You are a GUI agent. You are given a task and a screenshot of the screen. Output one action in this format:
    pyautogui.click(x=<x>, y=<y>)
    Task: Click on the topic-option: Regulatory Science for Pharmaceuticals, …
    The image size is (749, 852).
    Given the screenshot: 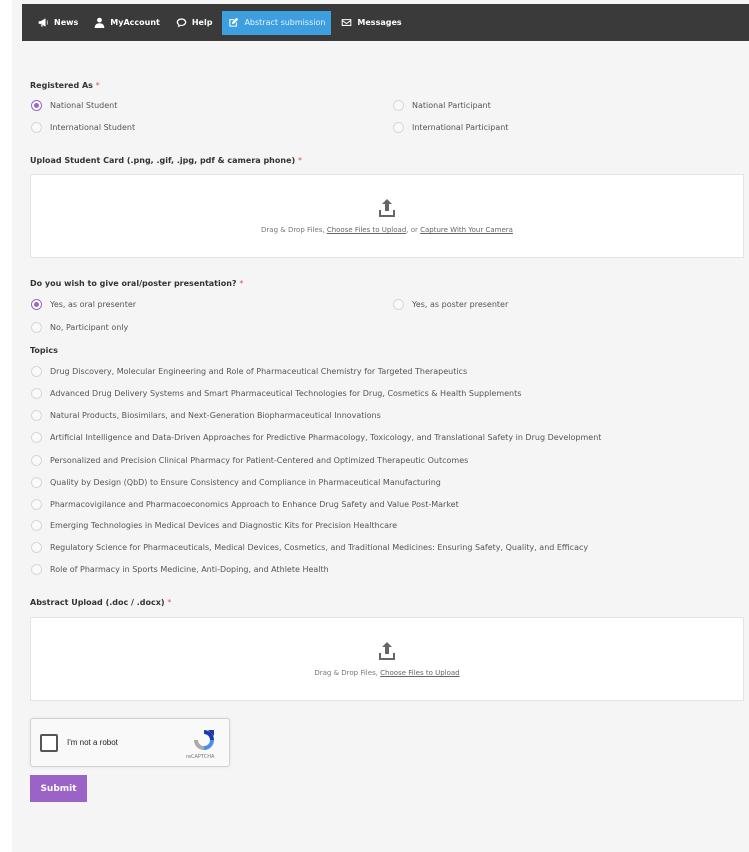 What is the action you would take?
    pyautogui.click(x=309, y=547)
    